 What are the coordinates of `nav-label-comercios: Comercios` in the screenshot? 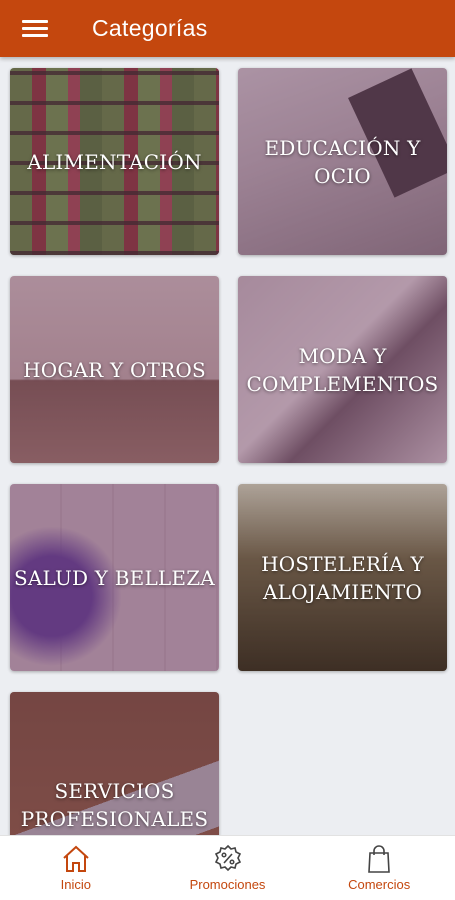 It's located at (379, 884).